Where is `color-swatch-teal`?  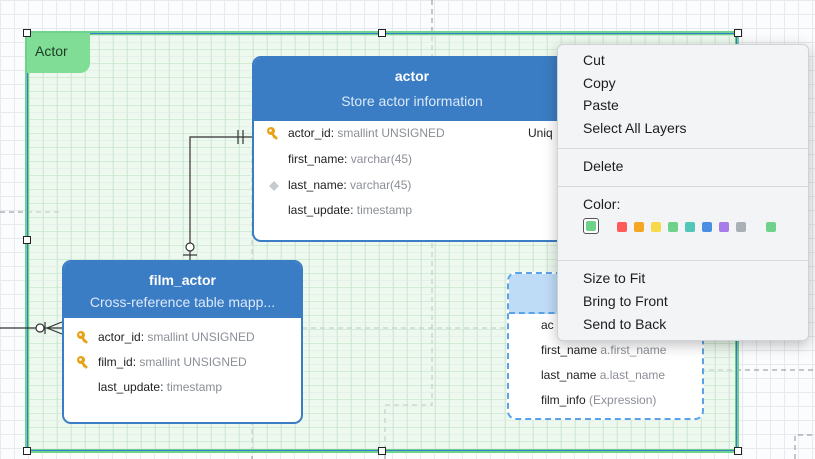 color-swatch-teal is located at coordinates (690, 227).